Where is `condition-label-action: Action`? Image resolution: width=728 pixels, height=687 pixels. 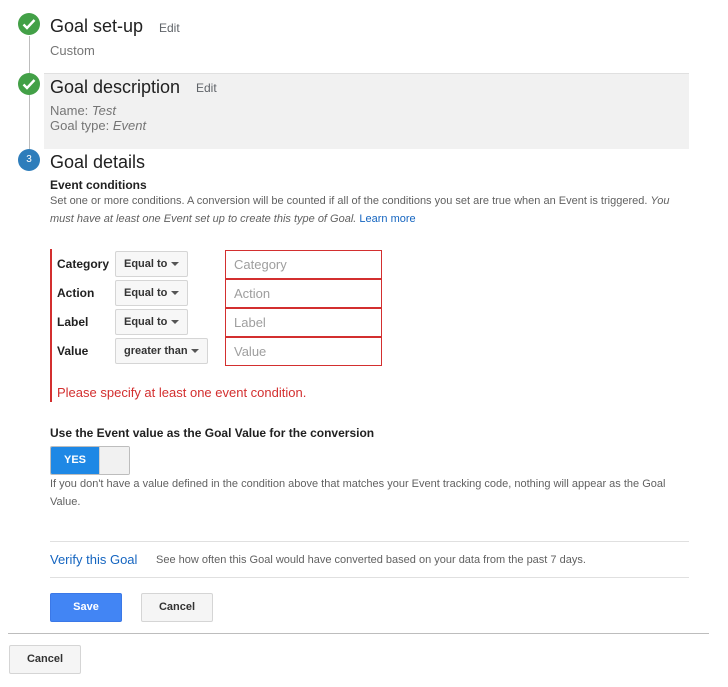 condition-label-action: Action is located at coordinates (76, 293).